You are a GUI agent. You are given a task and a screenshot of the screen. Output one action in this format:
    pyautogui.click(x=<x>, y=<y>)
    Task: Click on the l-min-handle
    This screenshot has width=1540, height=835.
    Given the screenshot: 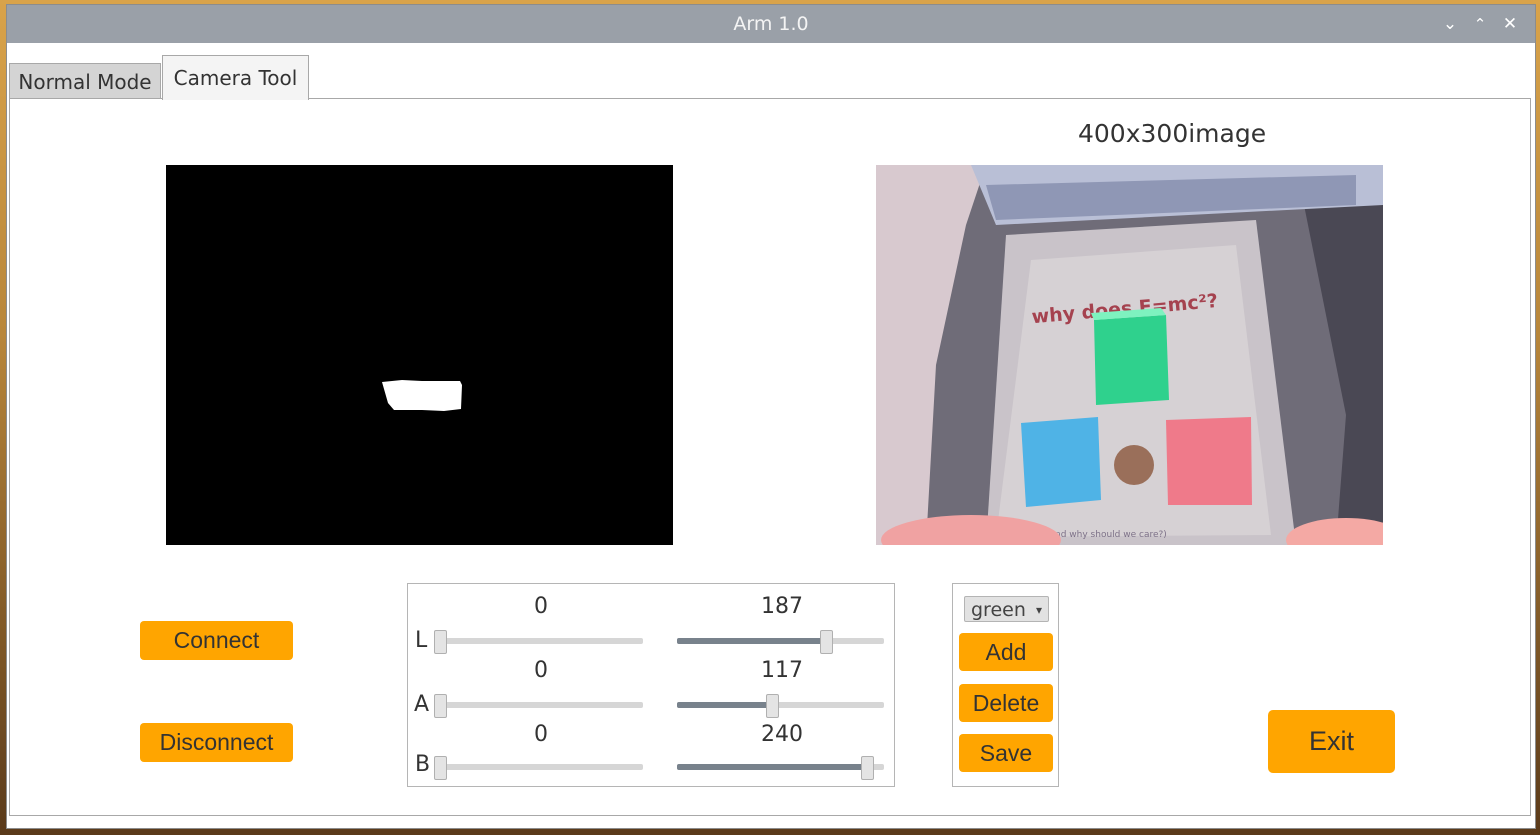 What is the action you would take?
    pyautogui.click(x=440, y=642)
    